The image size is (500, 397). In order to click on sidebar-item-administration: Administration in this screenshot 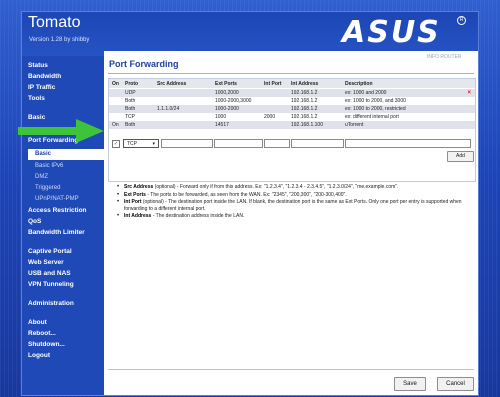, I will do `click(51, 303)`.